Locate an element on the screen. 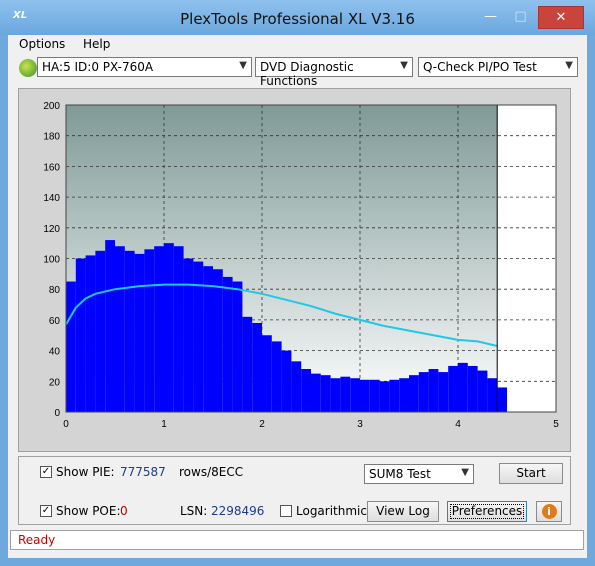 The height and width of the screenshot is (566, 595). y-tick-label: 160 is located at coordinates (51, 167).